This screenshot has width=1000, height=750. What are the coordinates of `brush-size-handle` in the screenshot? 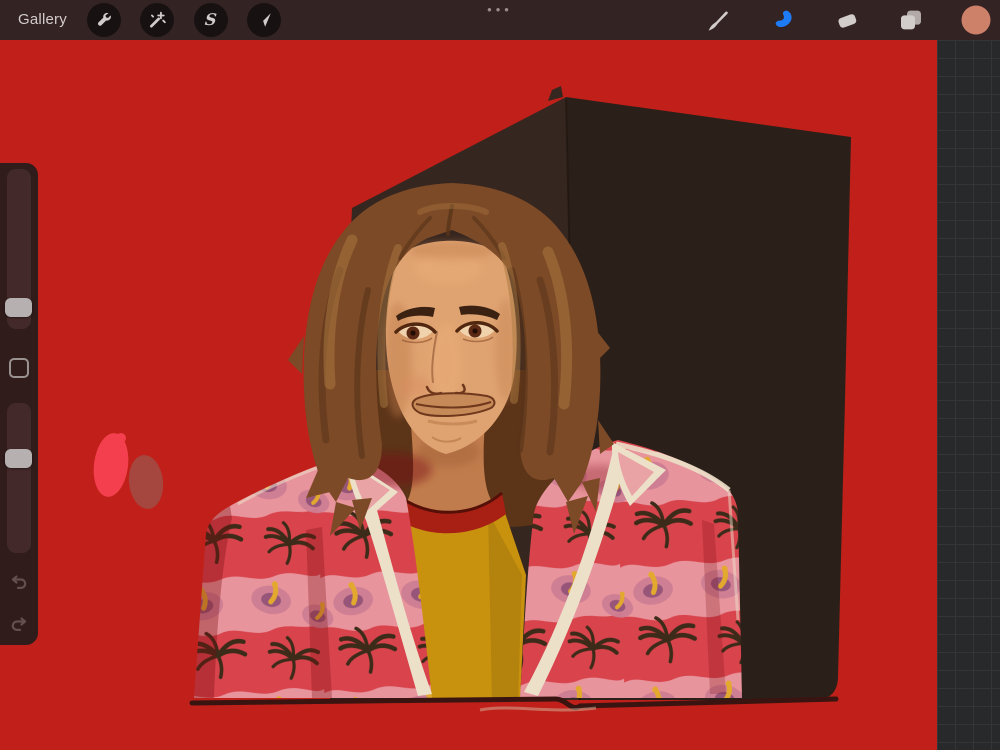 It's located at (18, 308).